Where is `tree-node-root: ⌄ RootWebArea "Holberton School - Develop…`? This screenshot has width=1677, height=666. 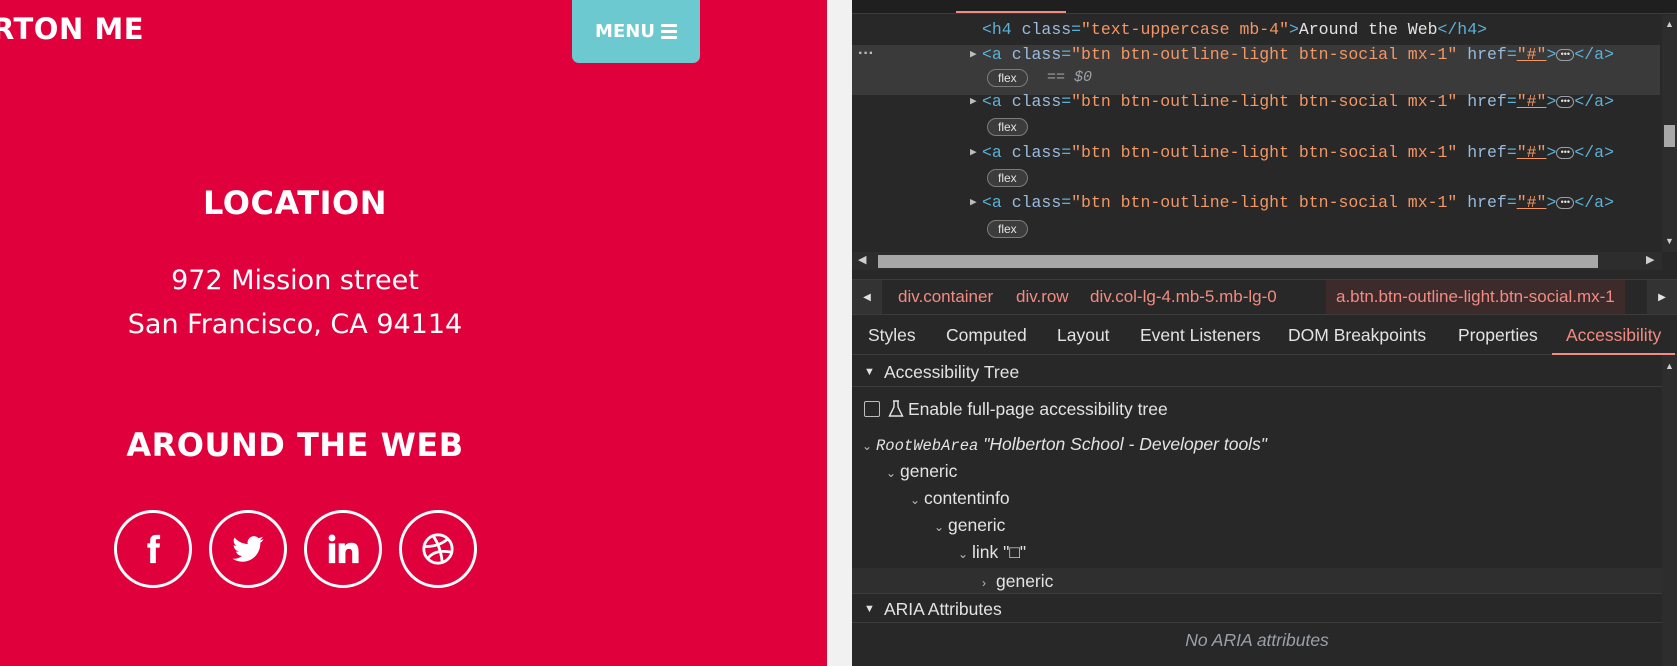 tree-node-root: ⌄ RootWebArea "Holberton School - Develop… is located at coordinates (1064, 444).